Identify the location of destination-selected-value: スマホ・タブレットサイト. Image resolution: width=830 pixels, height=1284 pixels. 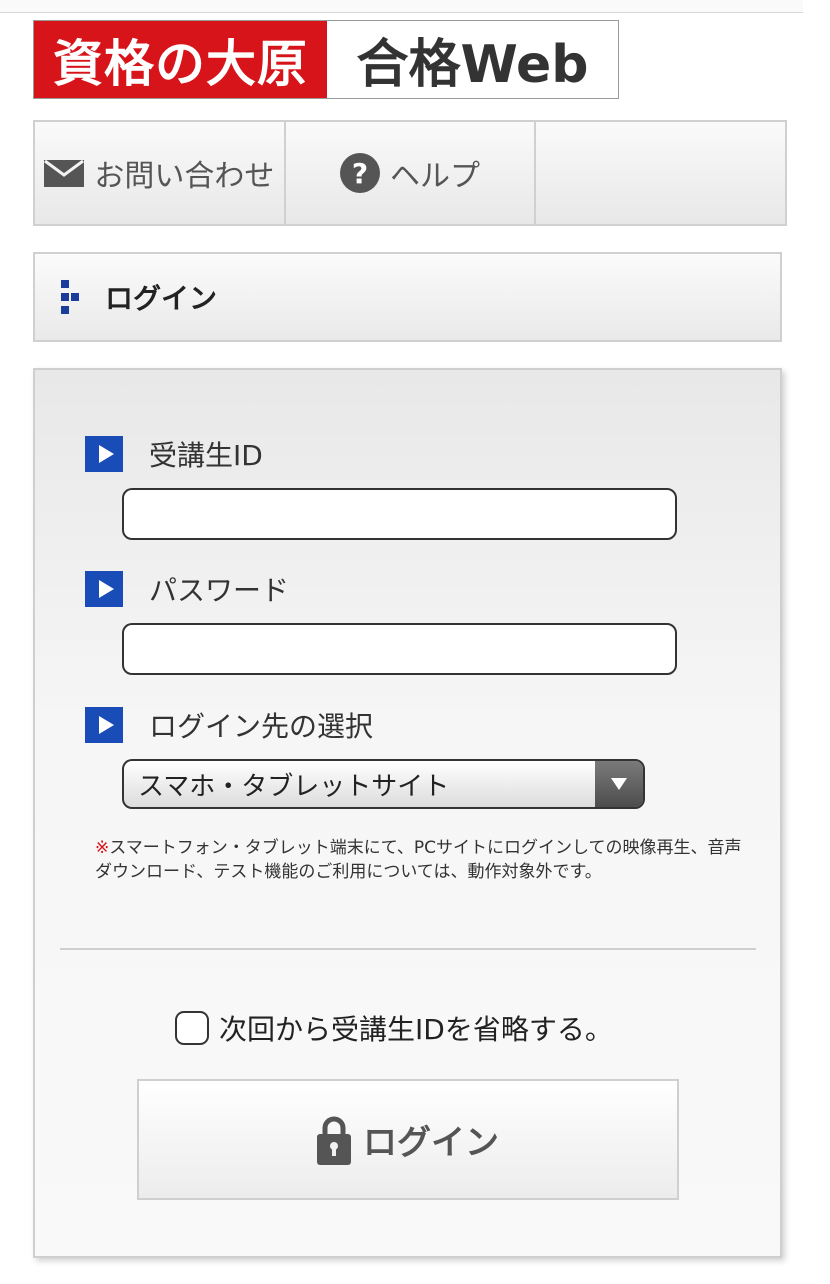
(294, 786).